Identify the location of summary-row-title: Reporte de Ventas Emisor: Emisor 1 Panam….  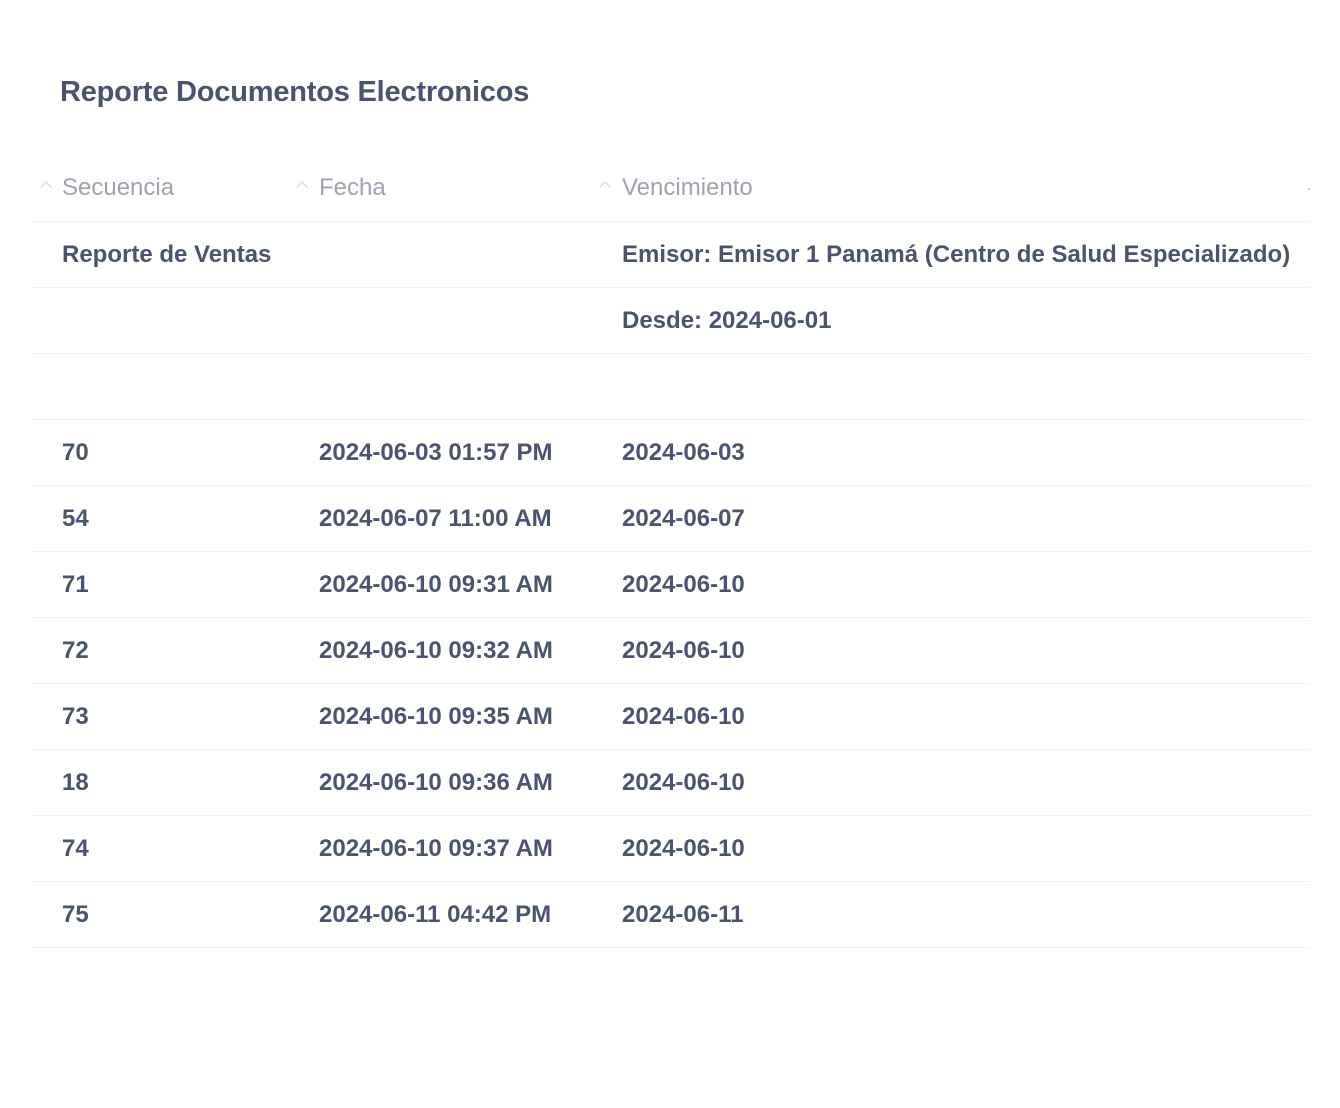
(671, 255).